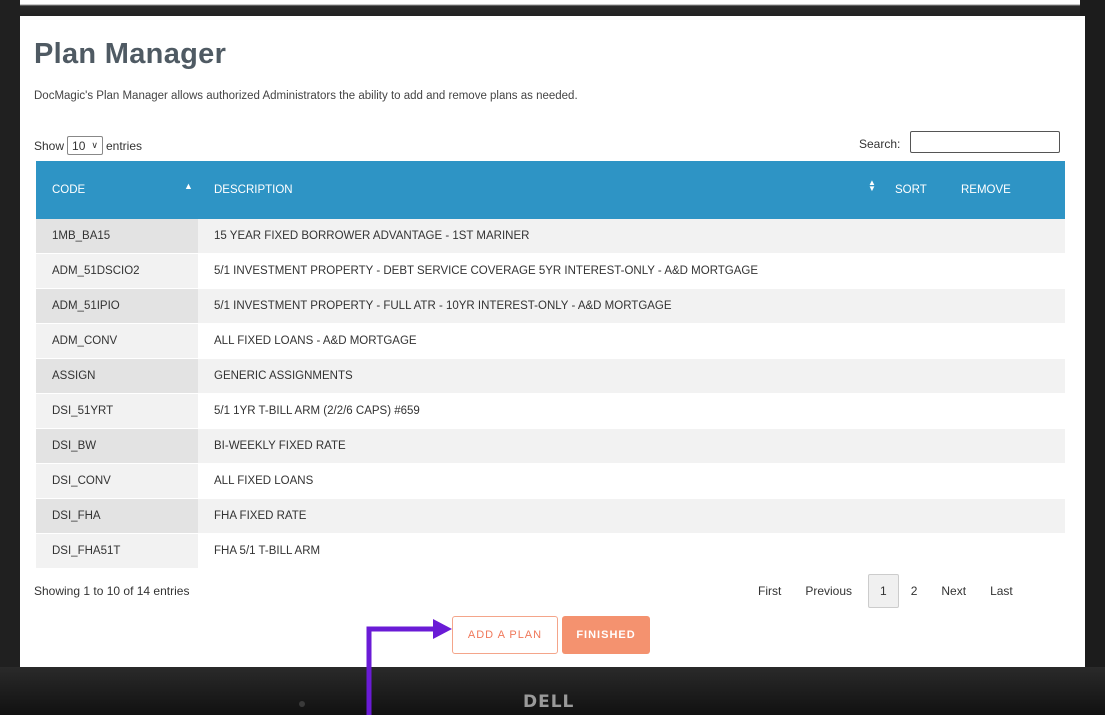  I want to click on table-info: Showing 1 to 10 of 14 entries, so click(112, 591).